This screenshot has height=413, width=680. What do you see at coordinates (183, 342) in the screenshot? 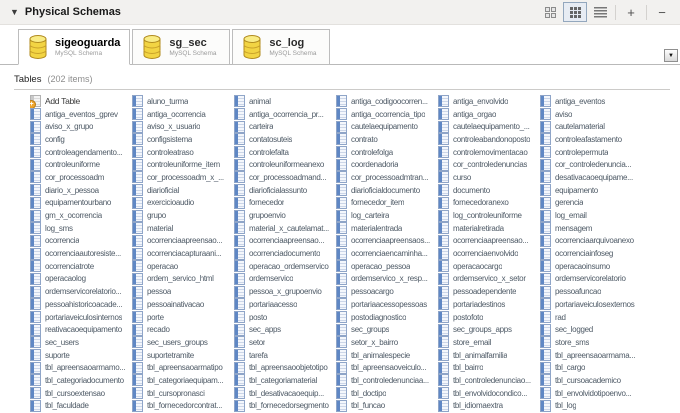
I see `table-item: sec_users_groups` at bounding box center [183, 342].